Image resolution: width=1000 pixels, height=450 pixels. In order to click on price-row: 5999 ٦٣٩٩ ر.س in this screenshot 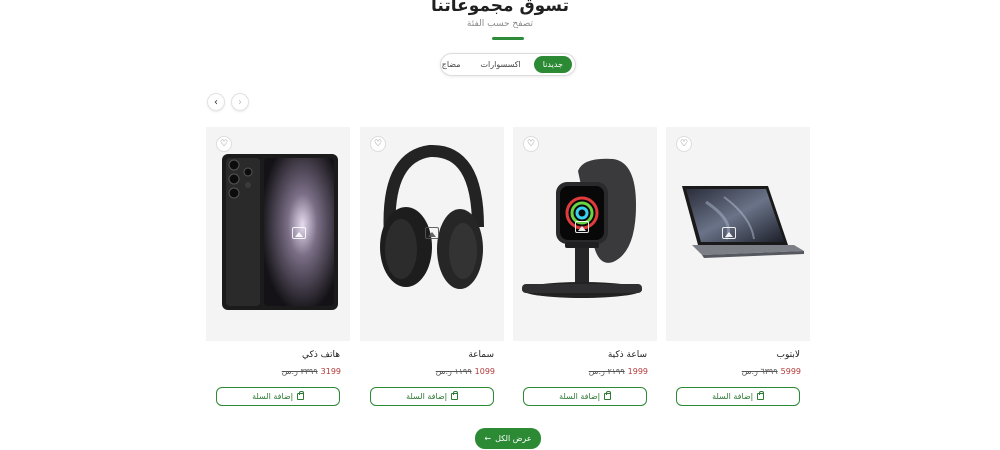, I will do `click(771, 371)`.